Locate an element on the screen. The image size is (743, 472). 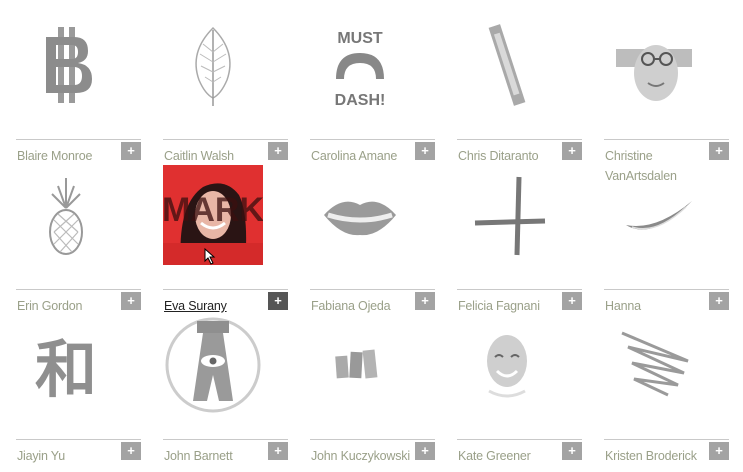
card-footer: Hanna + is located at coordinates (666, 301).